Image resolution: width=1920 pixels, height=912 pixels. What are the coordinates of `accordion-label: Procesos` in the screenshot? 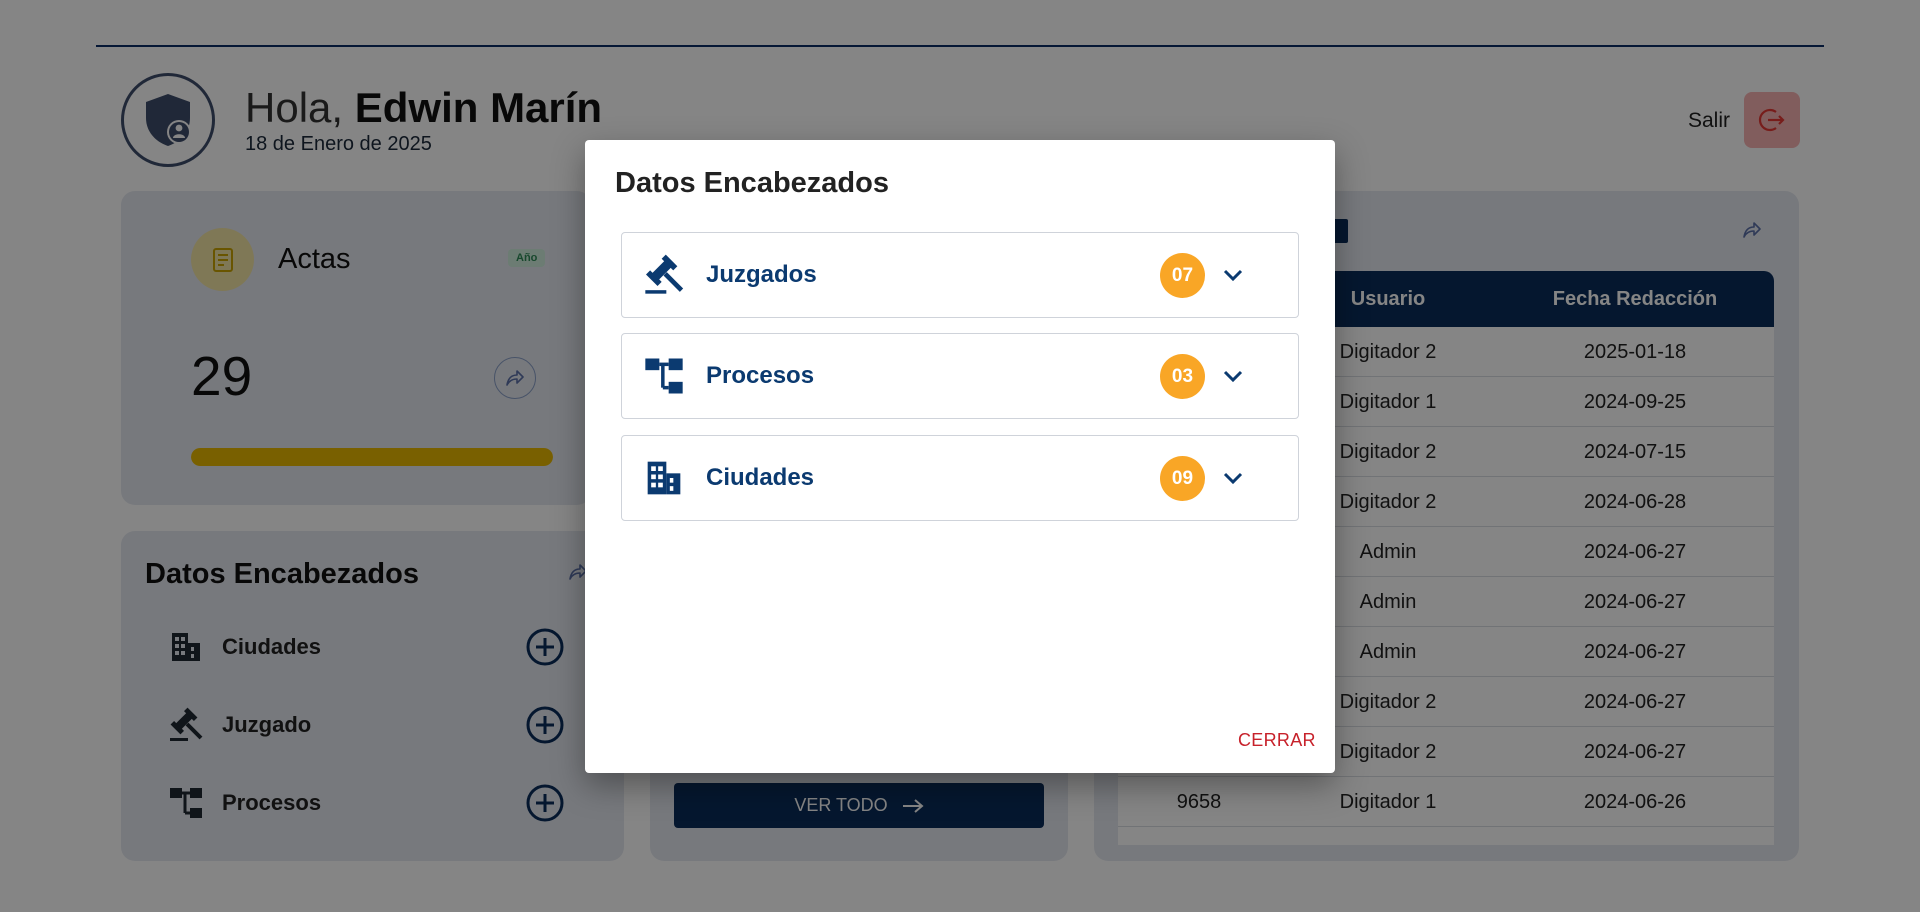 It's located at (760, 375).